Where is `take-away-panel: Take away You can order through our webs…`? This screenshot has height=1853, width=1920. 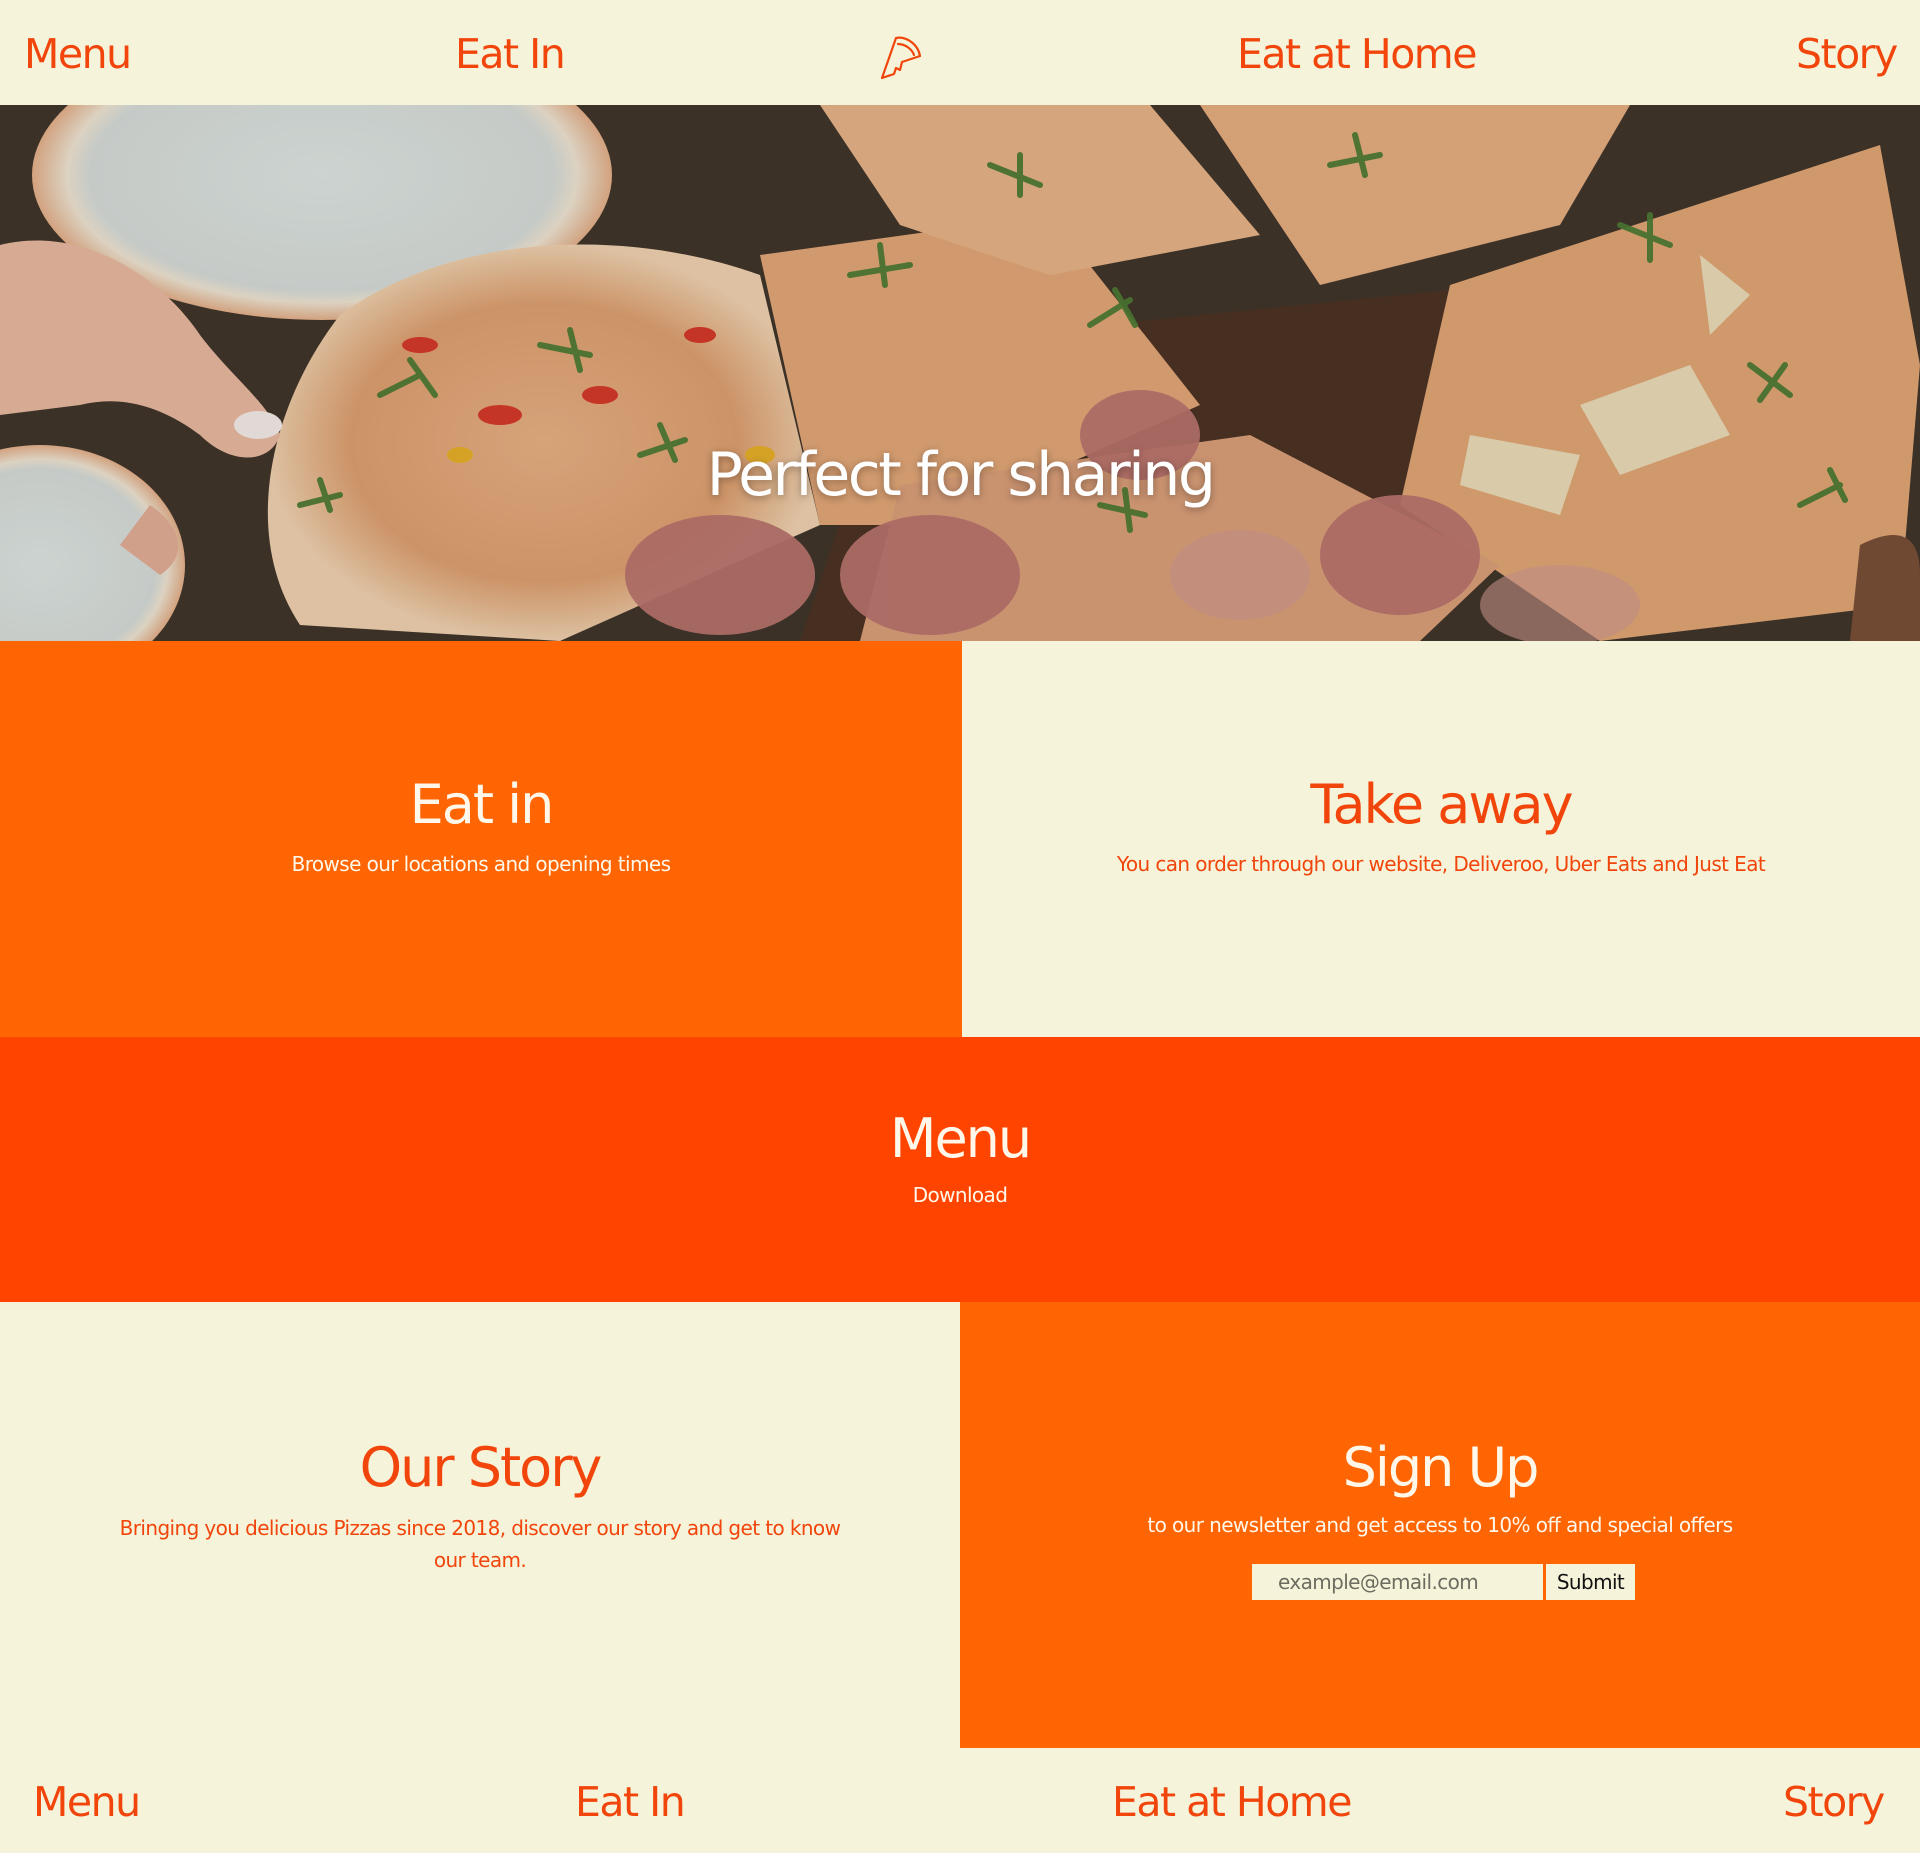
take-away-panel: Take away You can order through our webs… is located at coordinates (1441, 839).